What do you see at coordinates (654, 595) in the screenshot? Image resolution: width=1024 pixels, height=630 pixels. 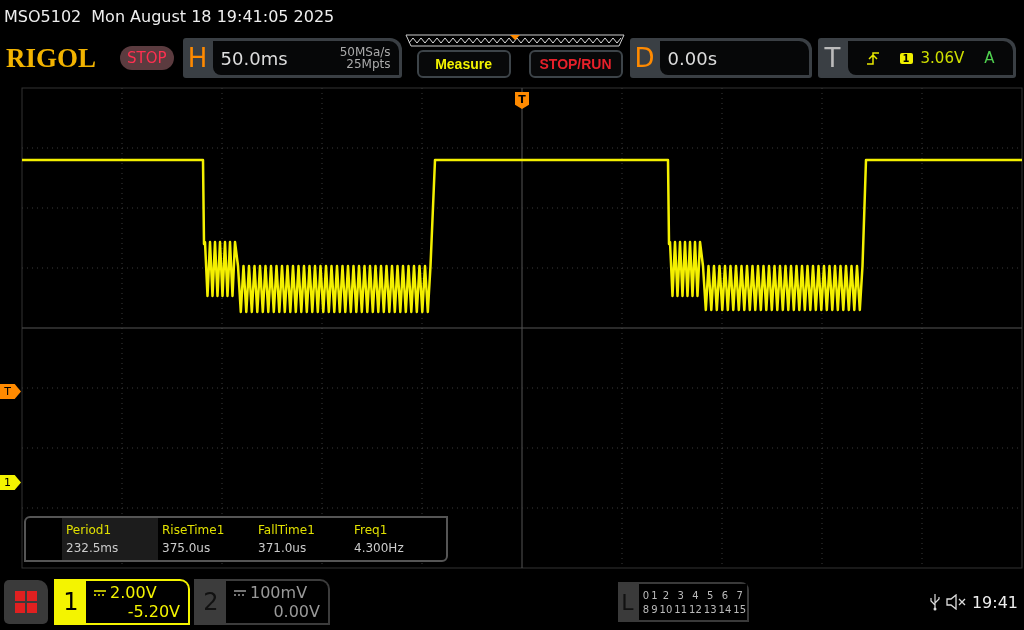 I see `logic-channel-number: 1` at bounding box center [654, 595].